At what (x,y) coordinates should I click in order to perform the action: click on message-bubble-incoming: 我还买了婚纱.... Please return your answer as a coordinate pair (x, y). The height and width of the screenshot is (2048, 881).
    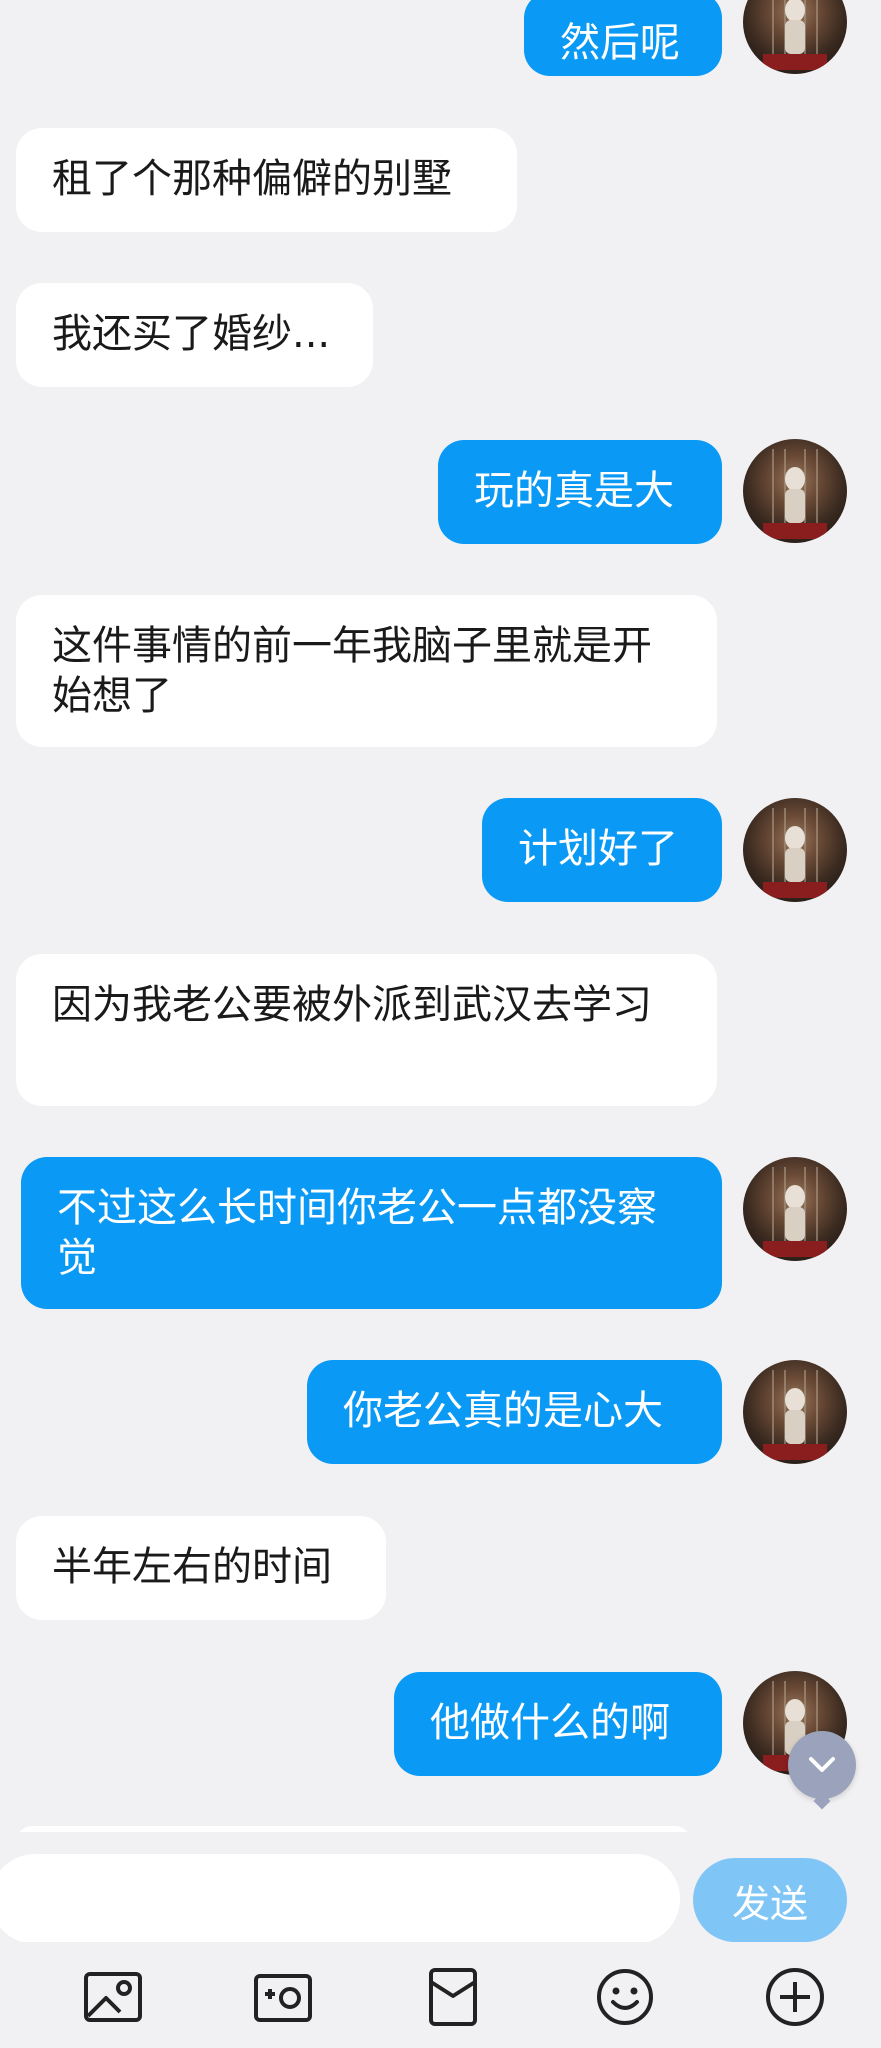
    Looking at the image, I should click on (194, 335).